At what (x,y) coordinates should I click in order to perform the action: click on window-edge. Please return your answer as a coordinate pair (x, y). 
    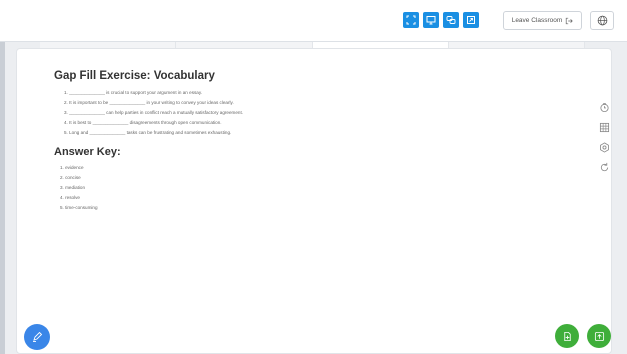
    Looking at the image, I should click on (2, 177).